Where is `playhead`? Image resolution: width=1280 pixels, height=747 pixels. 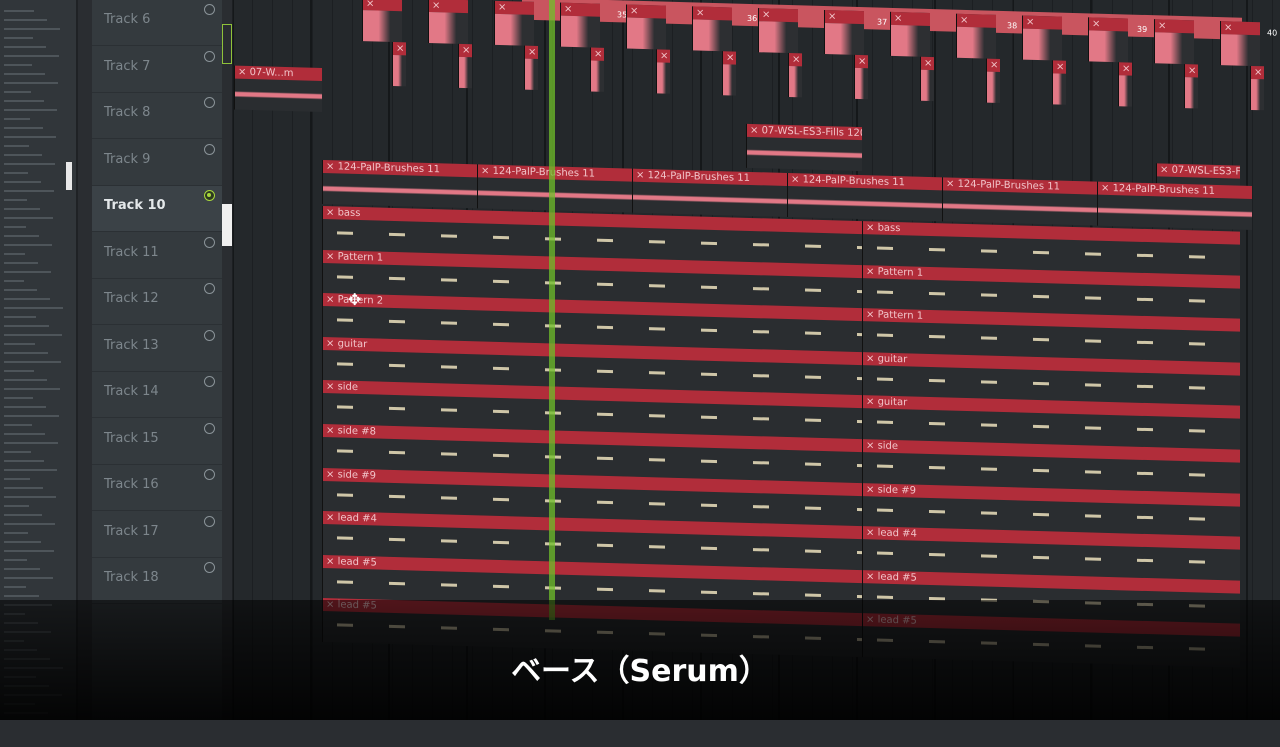 playhead is located at coordinates (552, 310).